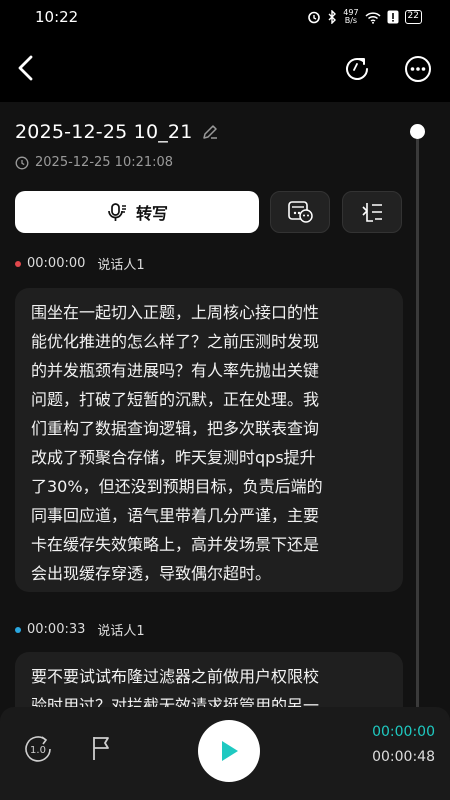  Describe the element at coordinates (175, 428) in the screenshot. I see `transcript-line: 们重构了数据查询逻辑，把多次联表查询` at that location.